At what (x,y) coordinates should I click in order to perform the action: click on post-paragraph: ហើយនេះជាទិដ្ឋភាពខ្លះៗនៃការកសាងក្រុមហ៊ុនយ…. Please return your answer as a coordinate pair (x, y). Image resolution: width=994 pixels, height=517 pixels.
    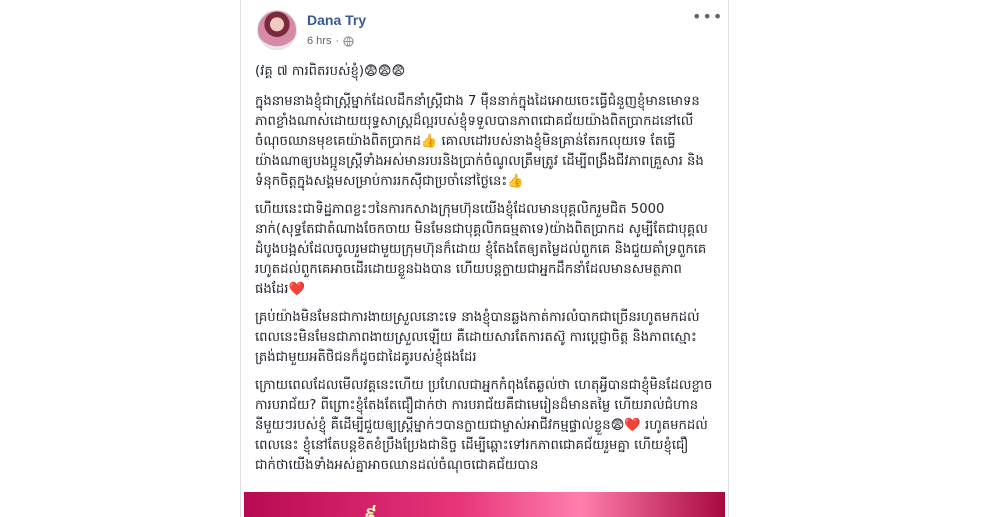
    Looking at the image, I should click on (481, 249).